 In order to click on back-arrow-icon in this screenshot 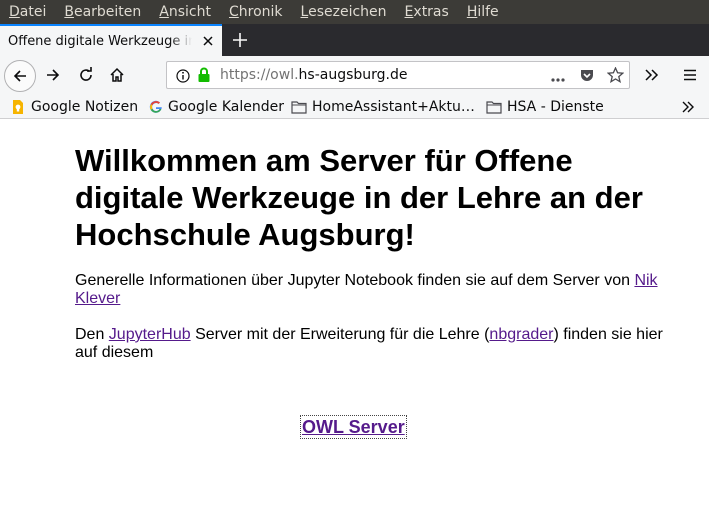, I will do `click(19, 76)`.